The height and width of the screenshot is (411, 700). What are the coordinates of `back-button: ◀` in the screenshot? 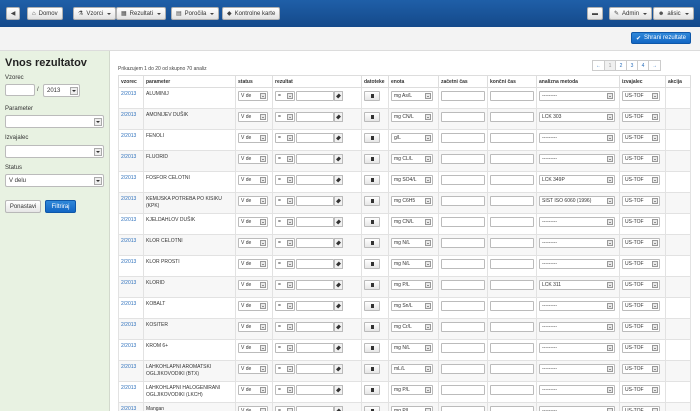 It's located at (13, 13).